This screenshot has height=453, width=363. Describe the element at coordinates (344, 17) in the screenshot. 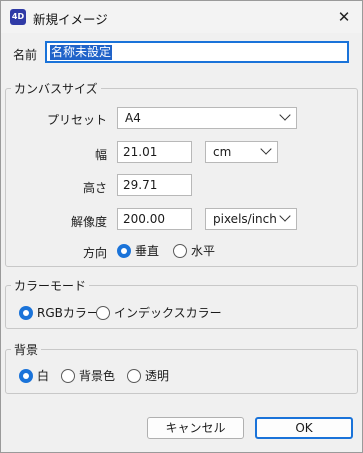

I see `close-icon: ✕` at that location.